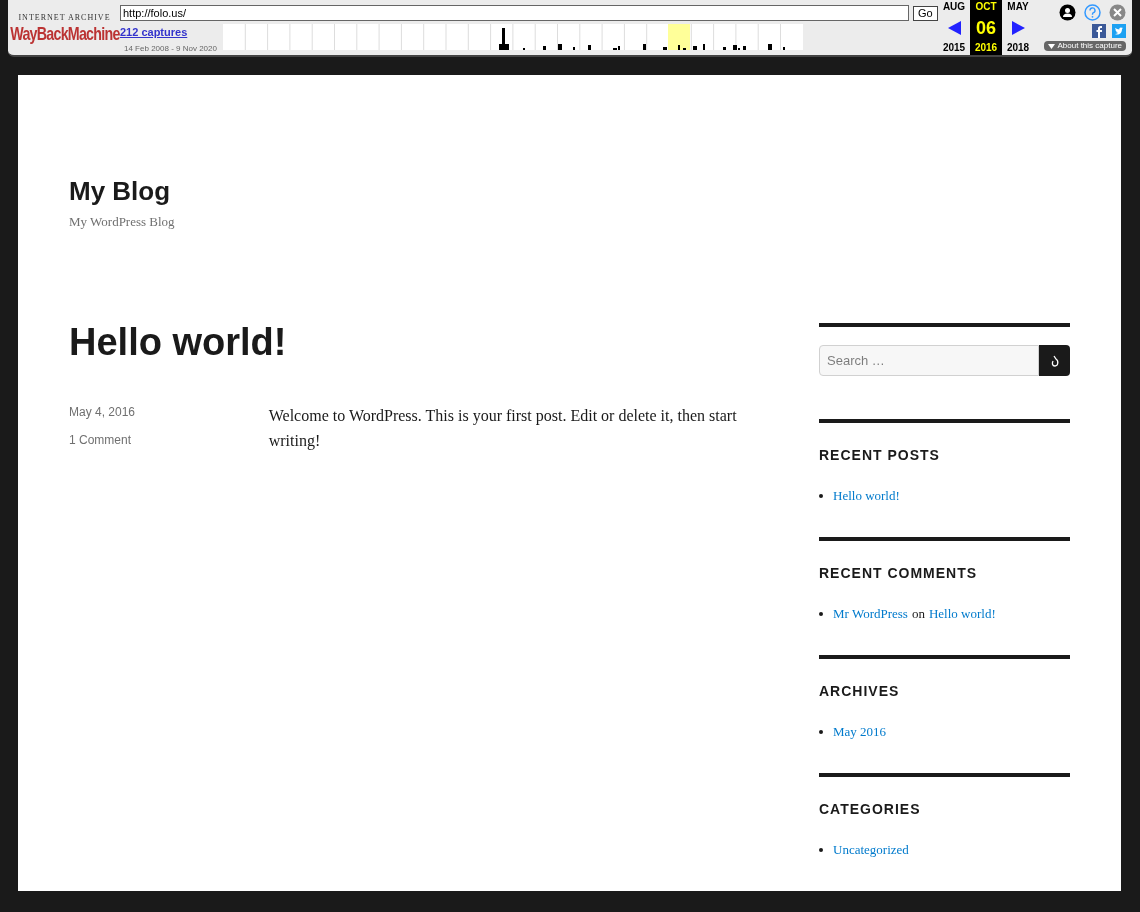  Describe the element at coordinates (1018, 7) in the screenshot. I see `month-label: MAY` at that location.